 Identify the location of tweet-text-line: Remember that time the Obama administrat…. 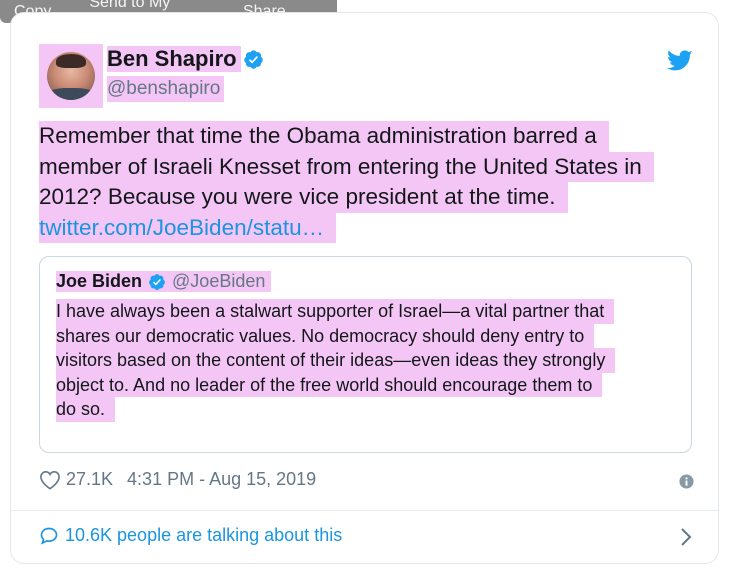
(324, 136).